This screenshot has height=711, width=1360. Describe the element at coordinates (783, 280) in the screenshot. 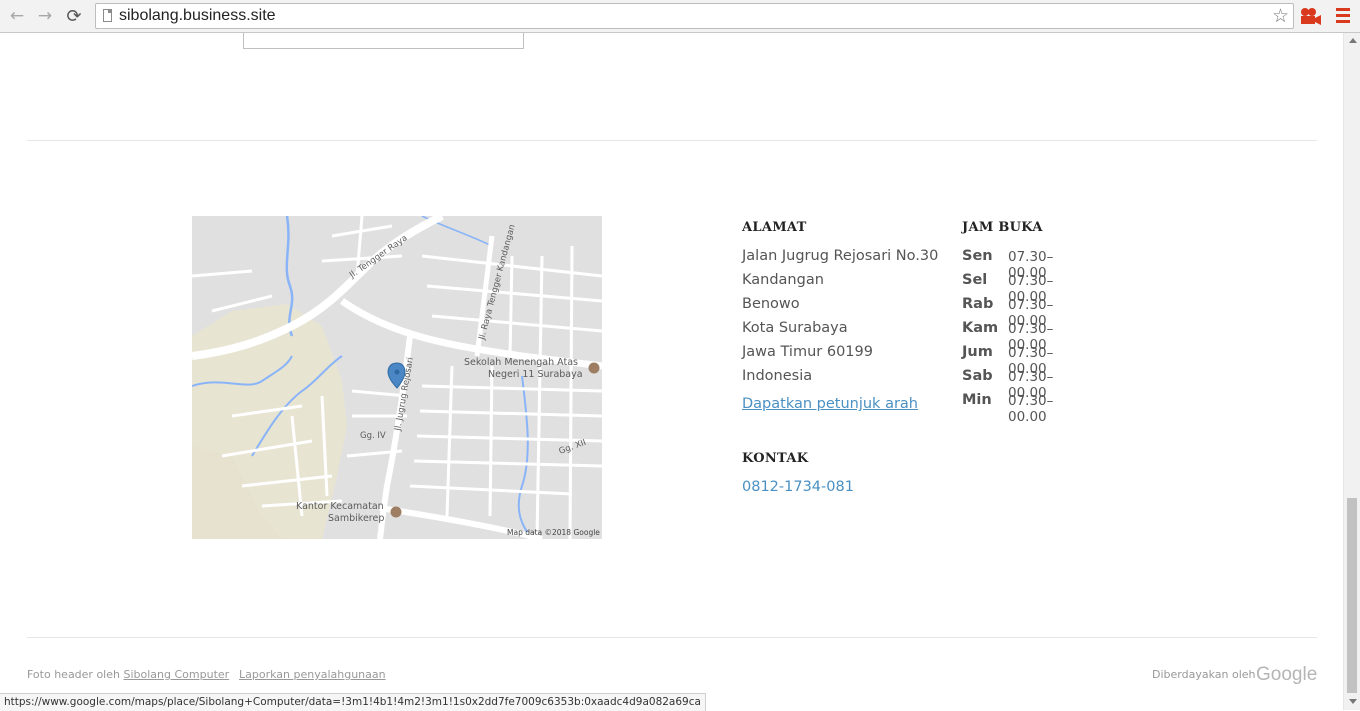

I see `address-line: Kandangan` at that location.